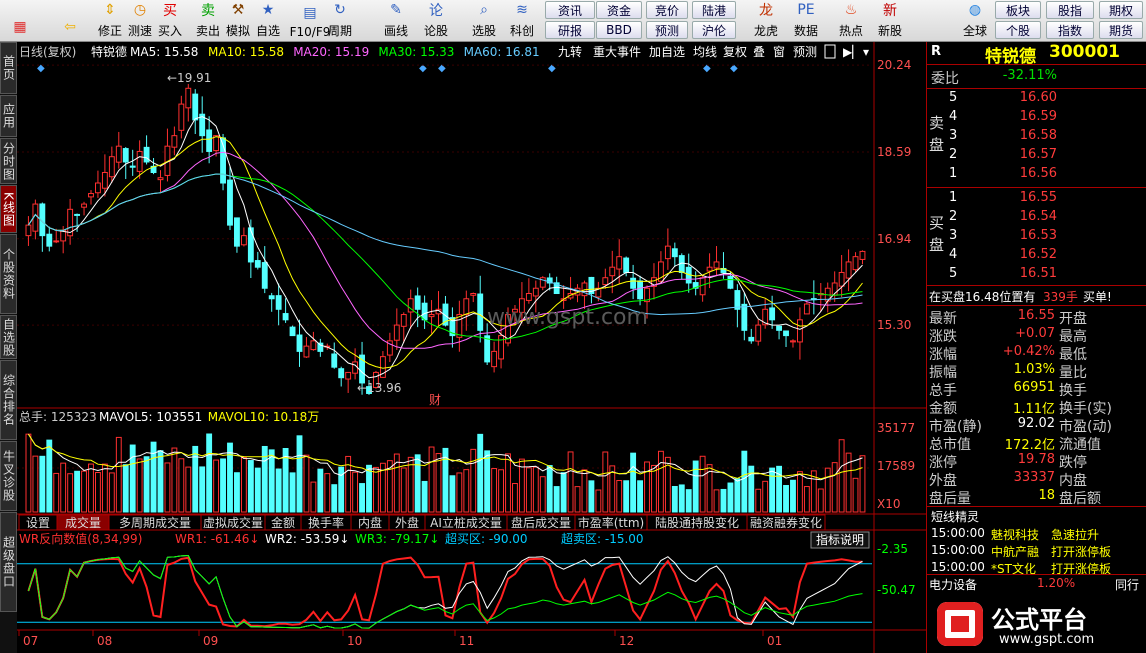 The width and height of the screenshot is (1146, 653). What do you see at coordinates (83, 522) in the screenshot?
I see `indicator-tab: 成交量` at bounding box center [83, 522].